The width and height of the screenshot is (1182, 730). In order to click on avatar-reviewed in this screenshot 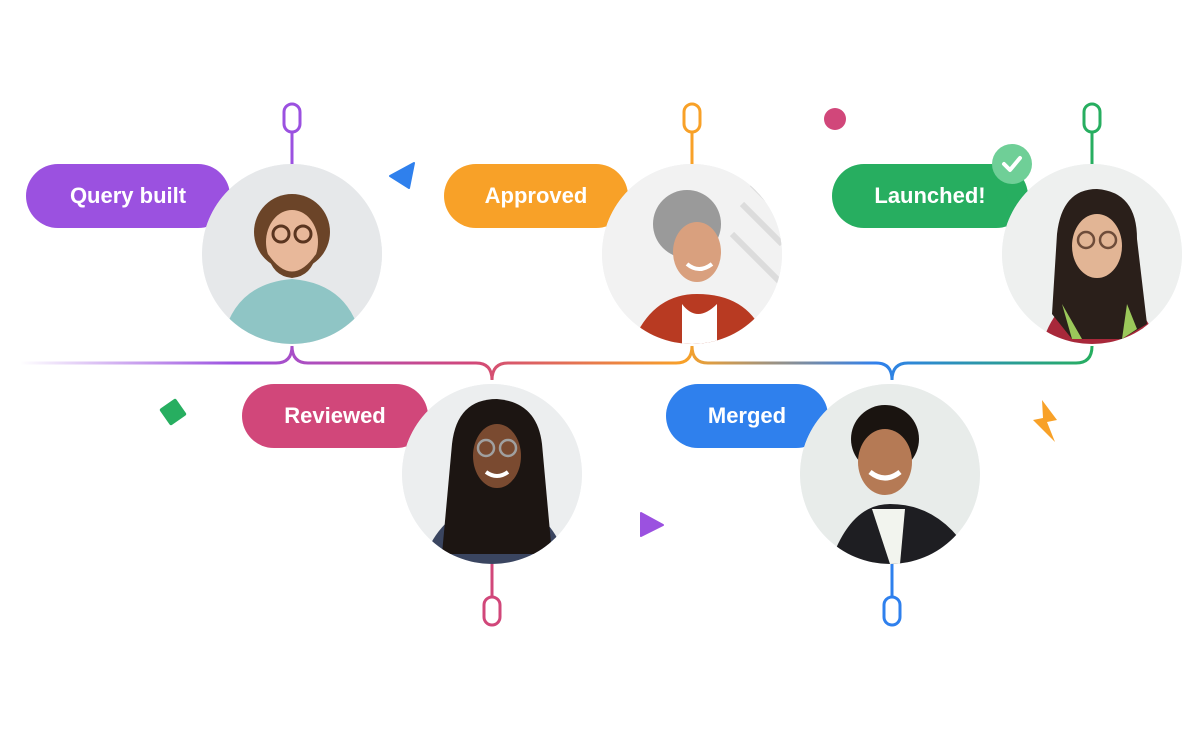, I will do `click(492, 474)`.